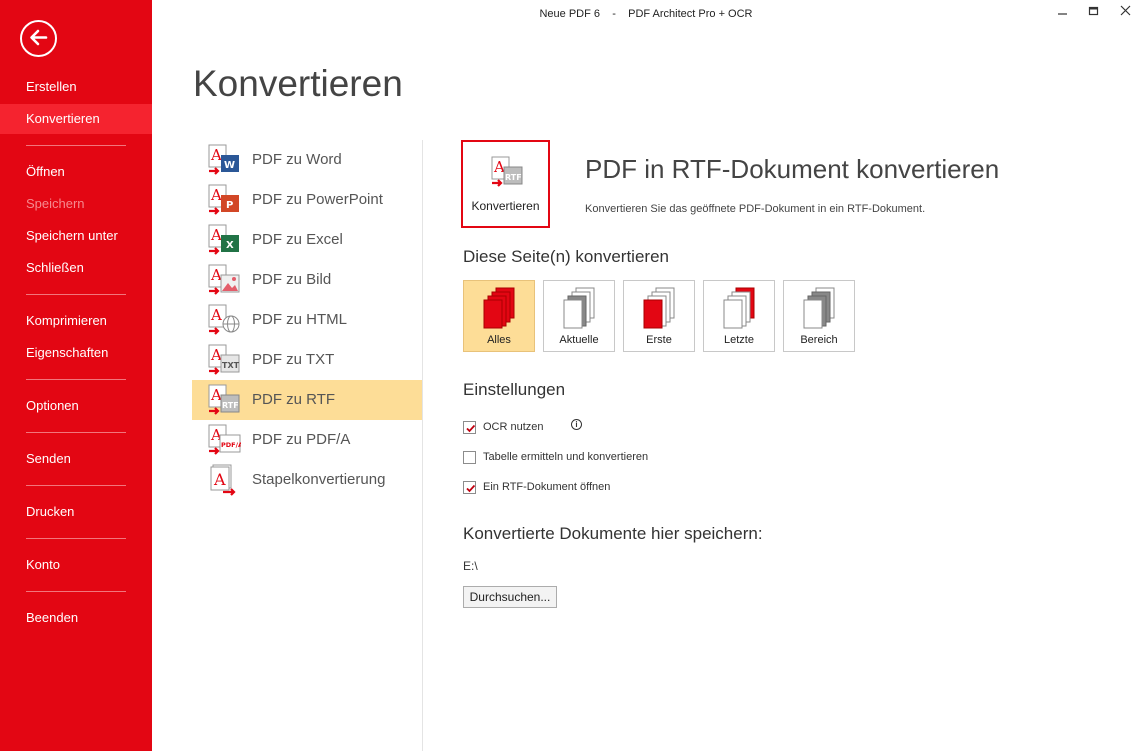 The height and width of the screenshot is (751, 1140). I want to click on list-item-batch-conversion: A Stapelkonvertierung, so click(307, 480).